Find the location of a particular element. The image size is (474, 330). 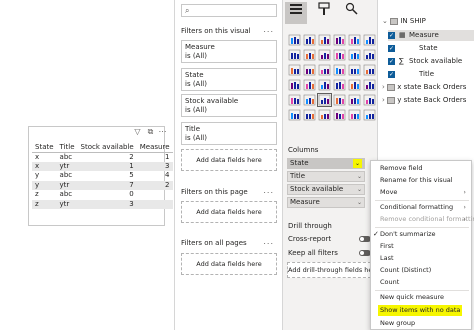

table-node-y-state-back-orders: › y state Back Orders is located at coordinates (424, 100).